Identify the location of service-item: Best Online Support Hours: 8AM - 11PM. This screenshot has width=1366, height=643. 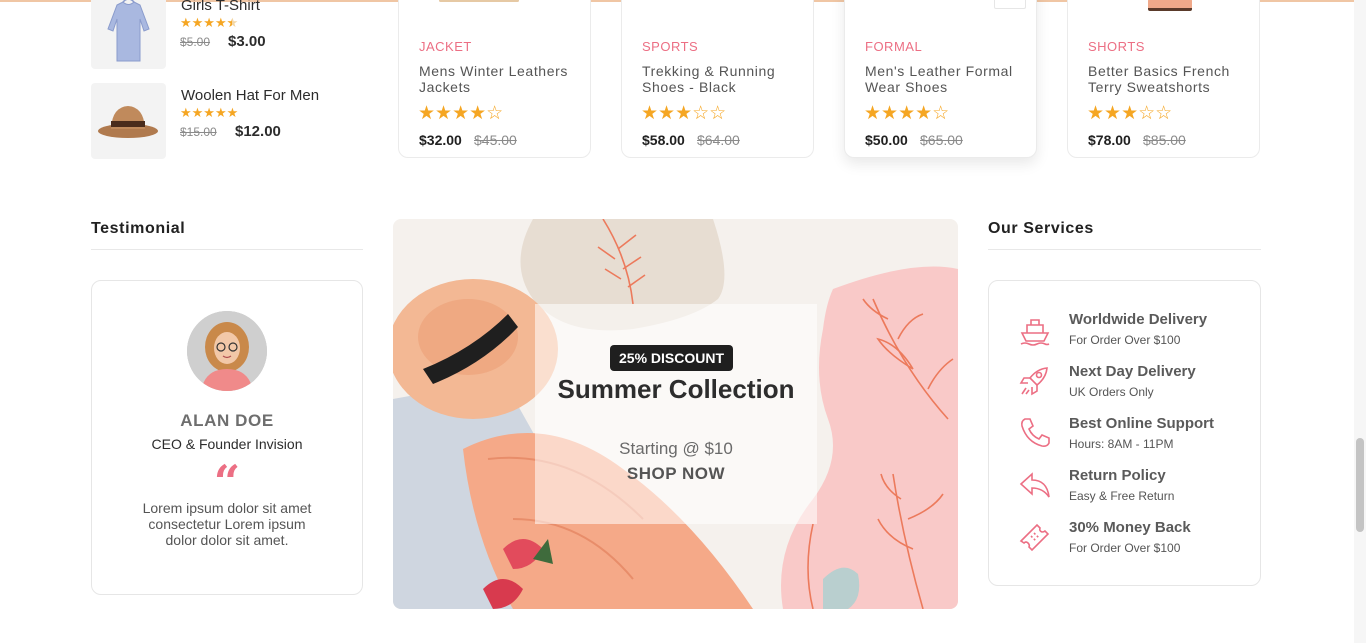
(1132, 437).